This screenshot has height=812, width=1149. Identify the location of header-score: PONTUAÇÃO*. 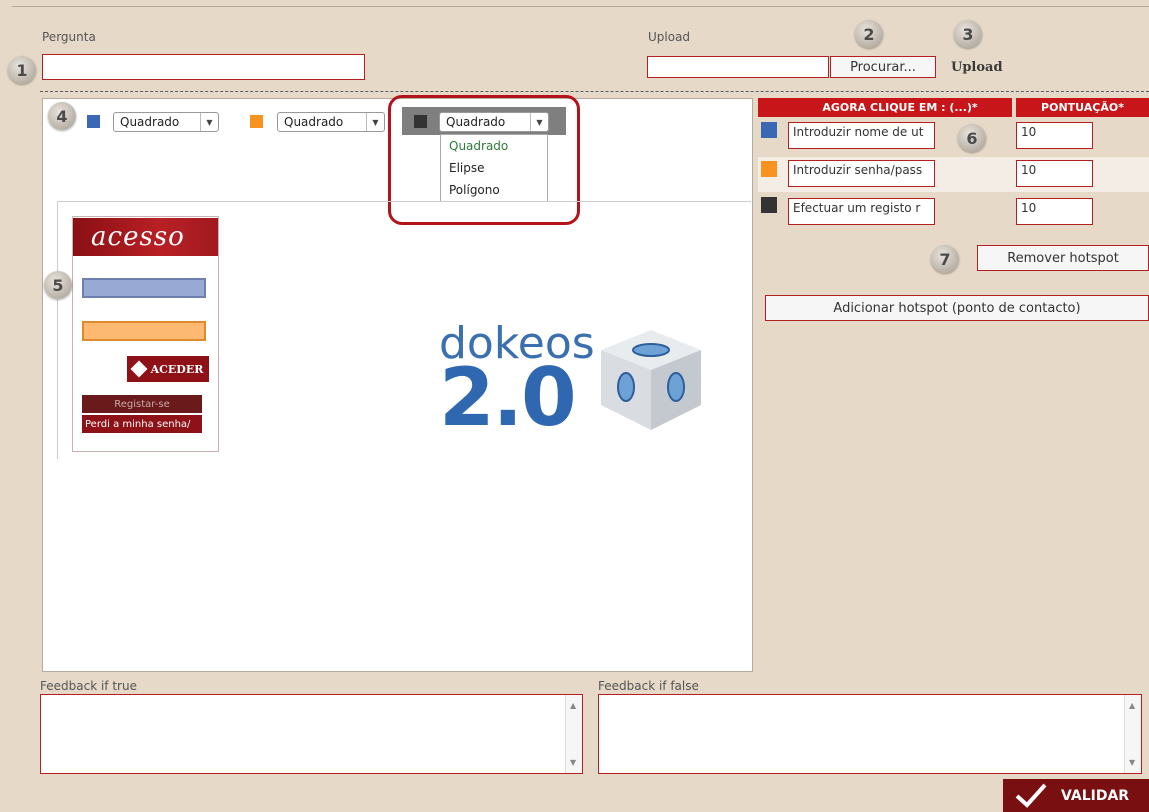
(1082, 107).